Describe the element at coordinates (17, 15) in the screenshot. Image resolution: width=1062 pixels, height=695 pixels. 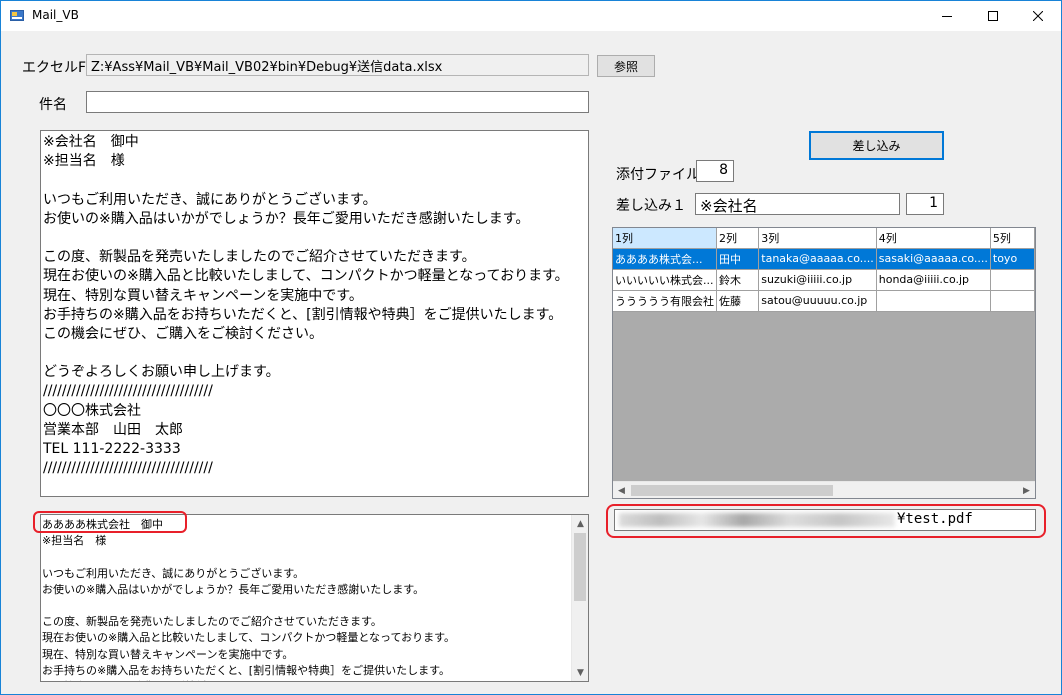
I see `app-icon` at that location.